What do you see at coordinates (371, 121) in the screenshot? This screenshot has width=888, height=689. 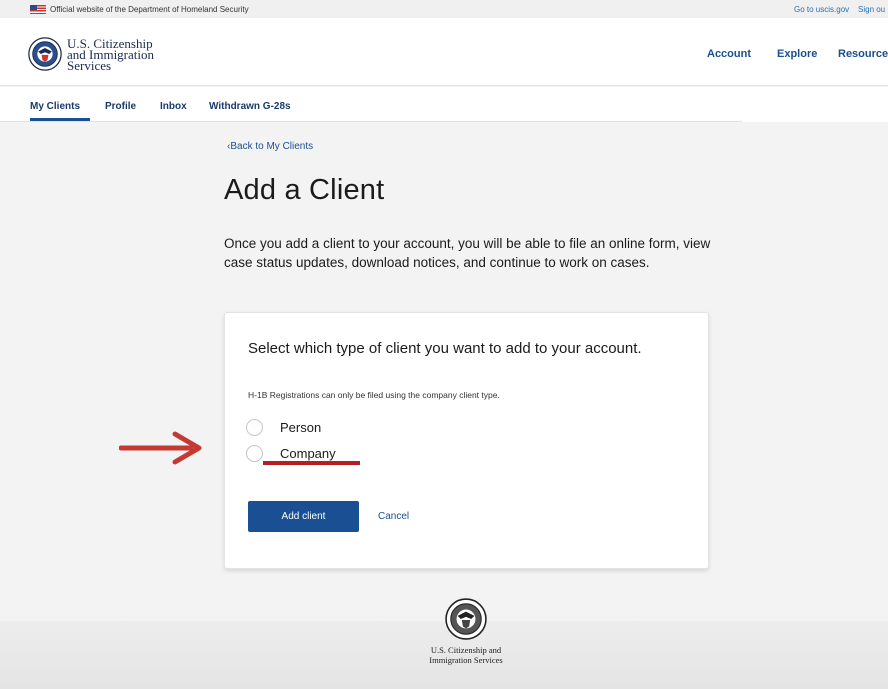 I see `sub-nav-divider` at bounding box center [371, 121].